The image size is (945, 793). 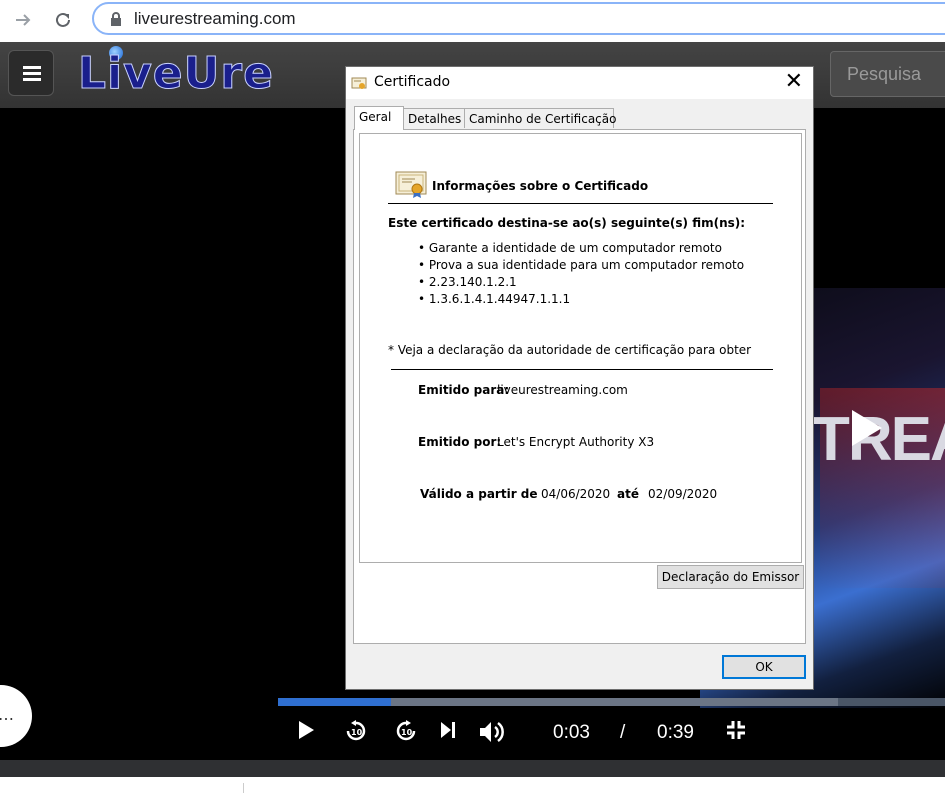 What do you see at coordinates (306, 732) in the screenshot?
I see `play-icon` at bounding box center [306, 732].